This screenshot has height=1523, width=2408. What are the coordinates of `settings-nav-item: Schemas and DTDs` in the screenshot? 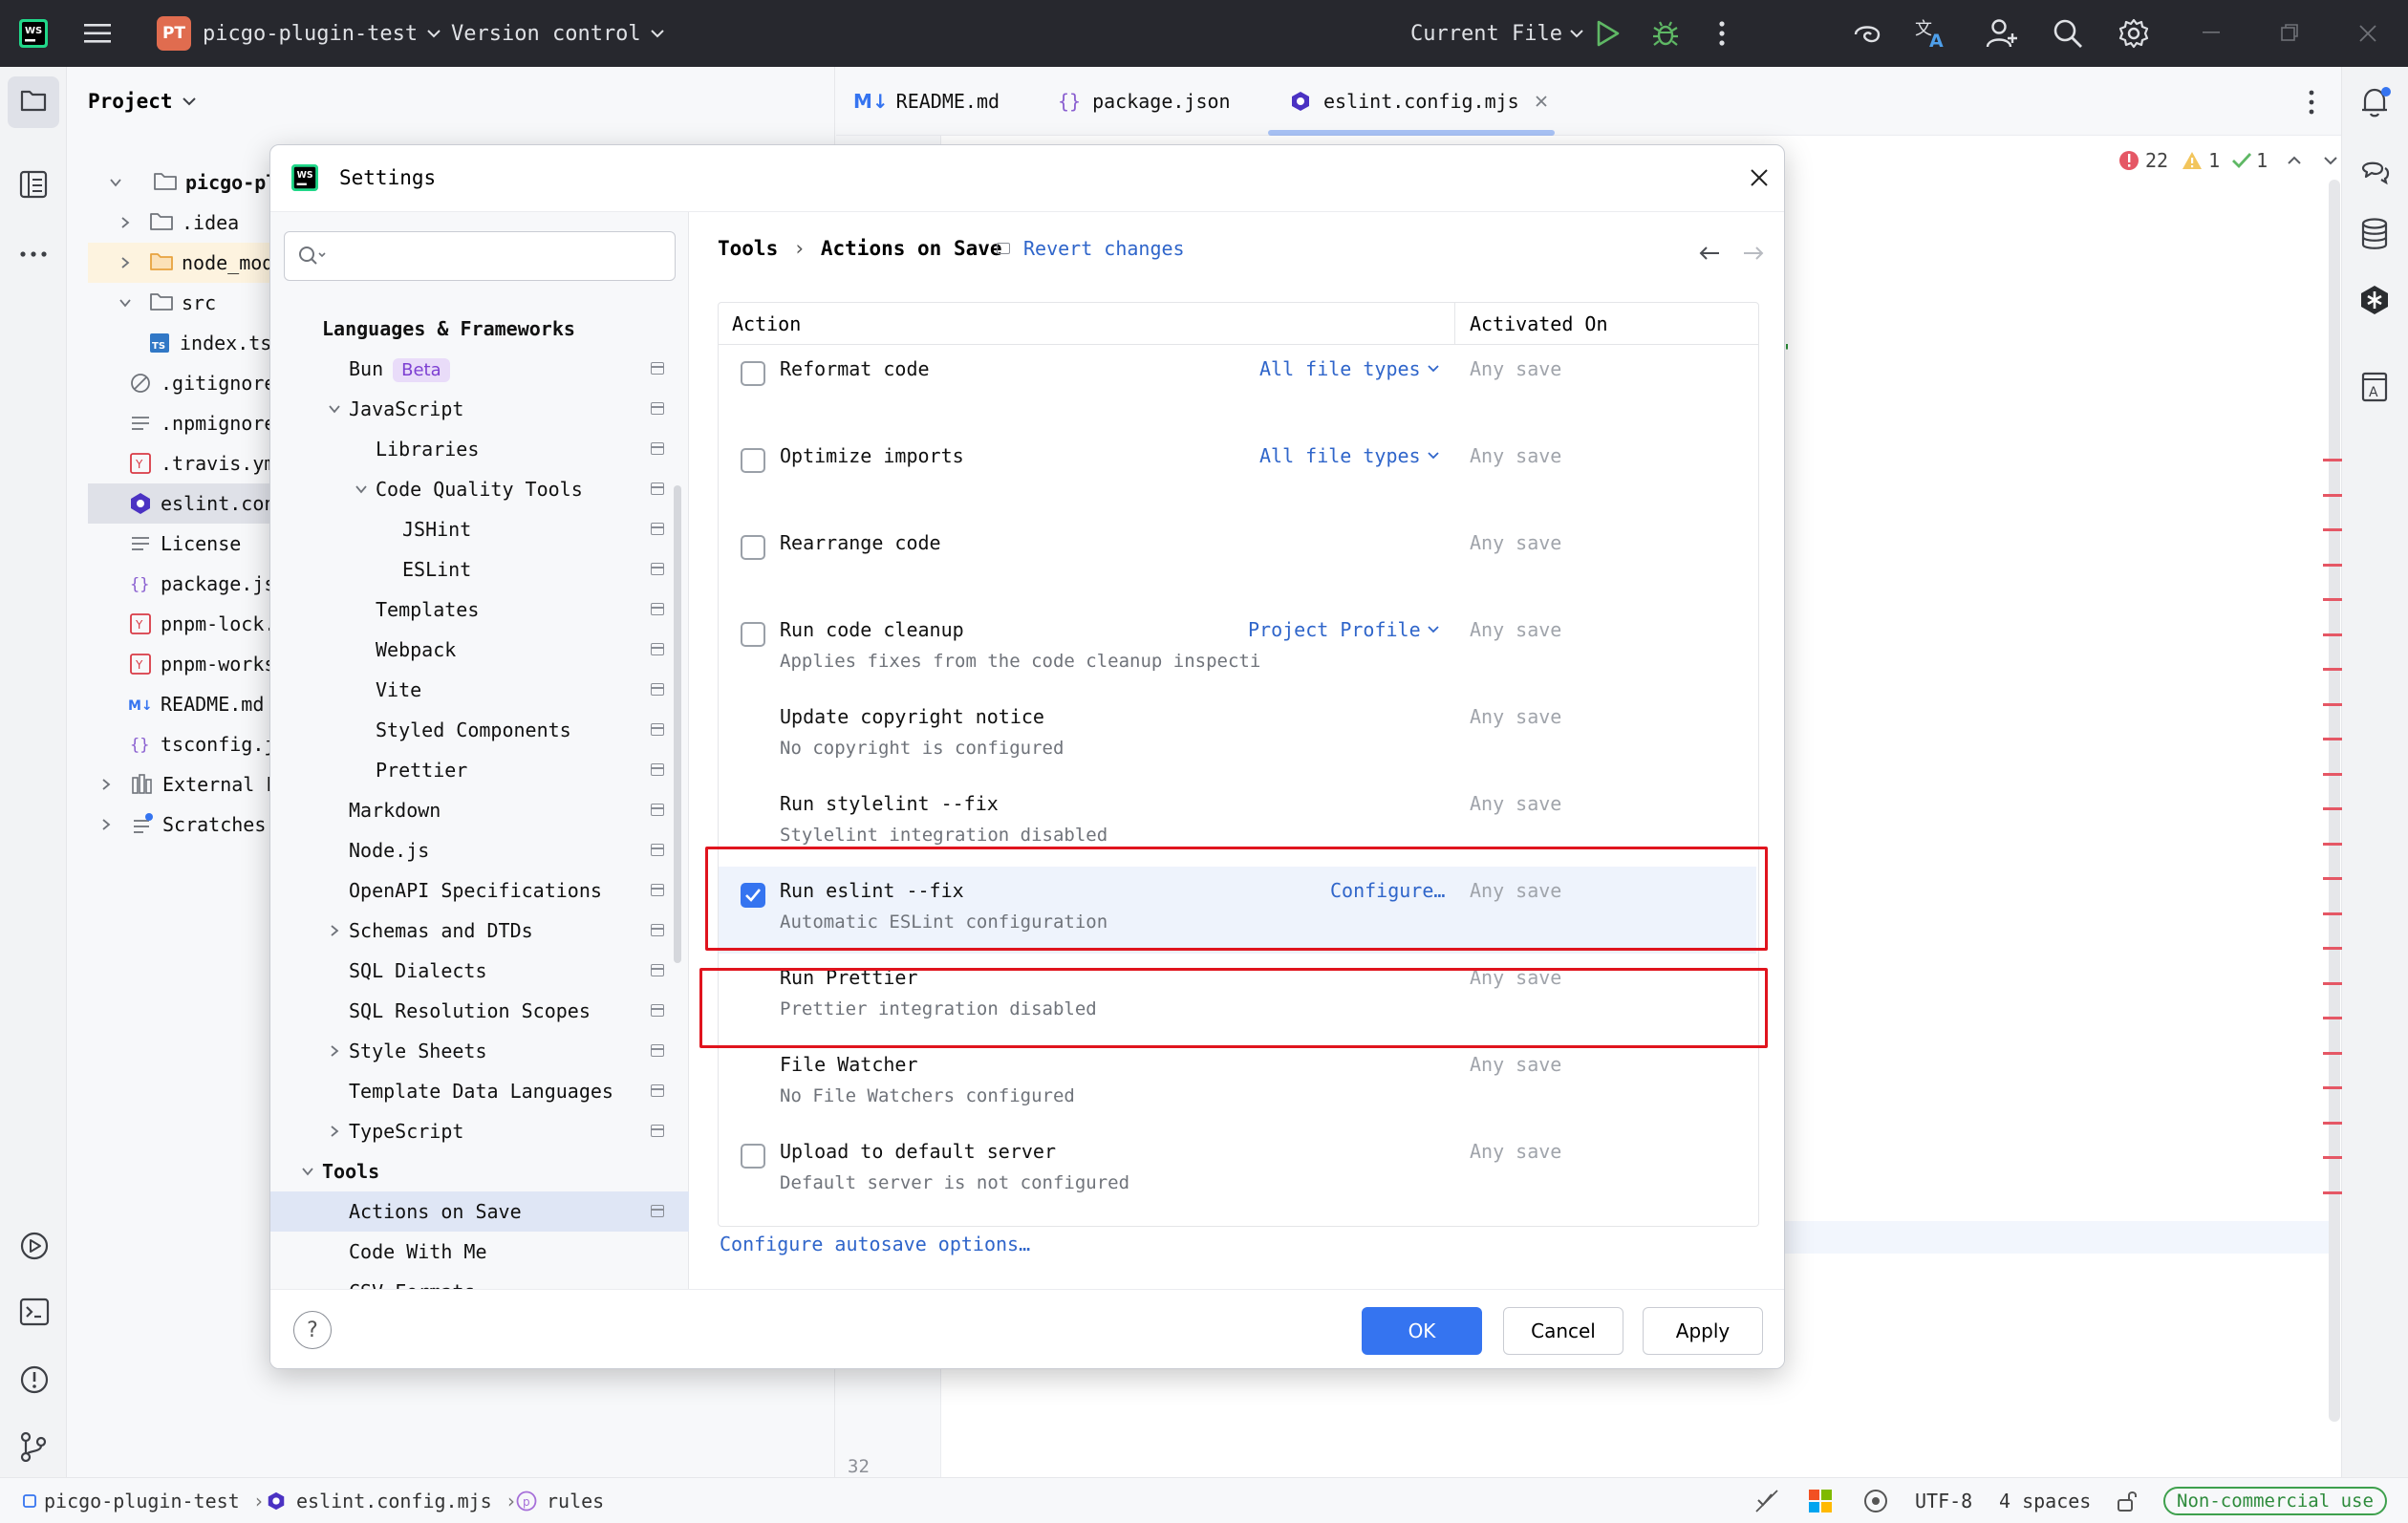 It's located at (480, 931).